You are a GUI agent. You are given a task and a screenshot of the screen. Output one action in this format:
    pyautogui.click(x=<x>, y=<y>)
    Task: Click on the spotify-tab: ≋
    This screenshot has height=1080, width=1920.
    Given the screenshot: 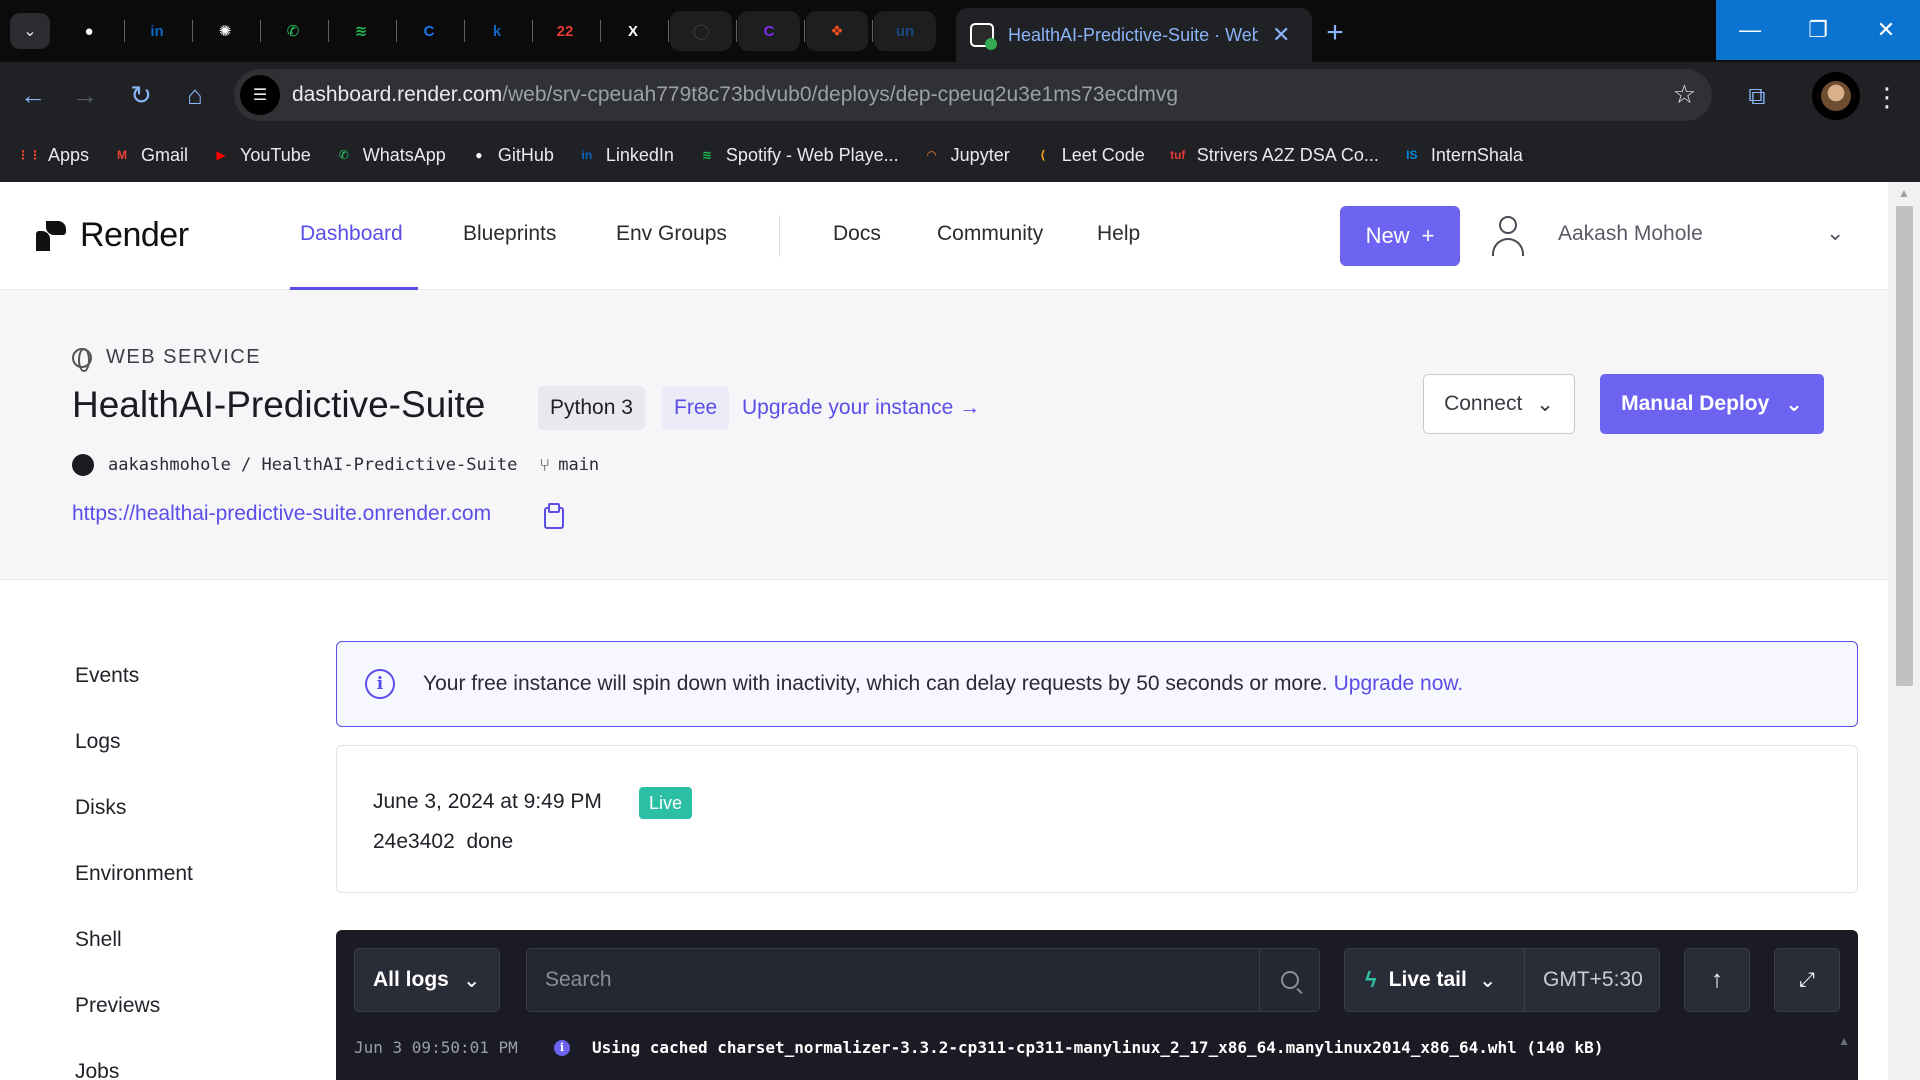 What is the action you would take?
    pyautogui.click(x=361, y=31)
    